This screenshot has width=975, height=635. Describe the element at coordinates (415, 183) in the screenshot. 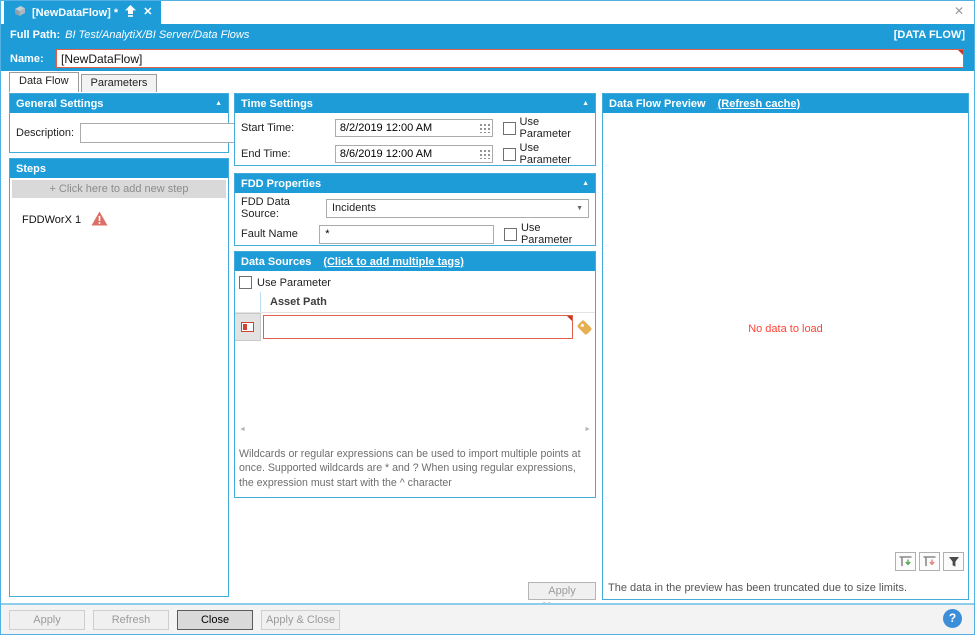

I see `fdd-properties-header: FDD Properties ▲` at that location.